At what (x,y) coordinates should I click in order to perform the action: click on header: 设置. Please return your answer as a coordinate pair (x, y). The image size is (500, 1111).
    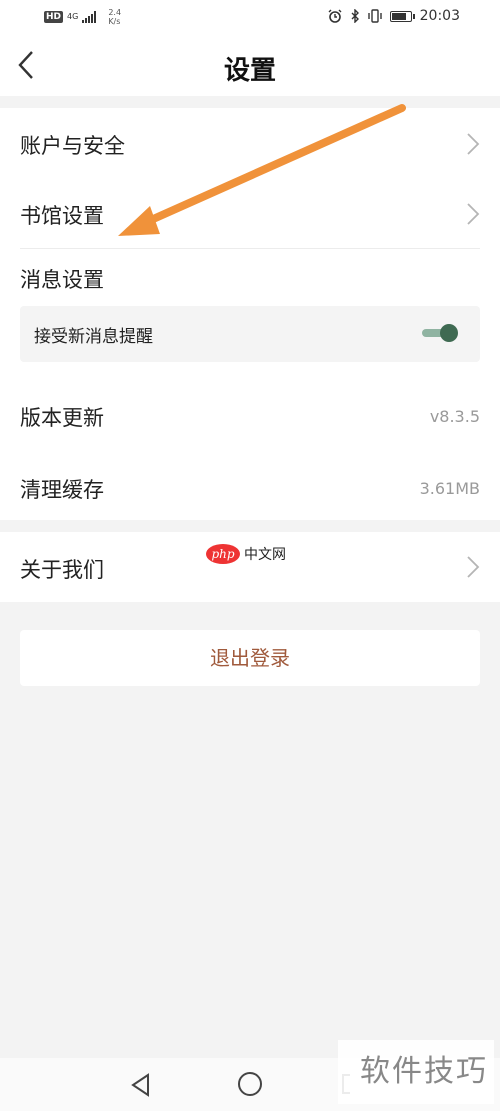
    Looking at the image, I should click on (250, 65).